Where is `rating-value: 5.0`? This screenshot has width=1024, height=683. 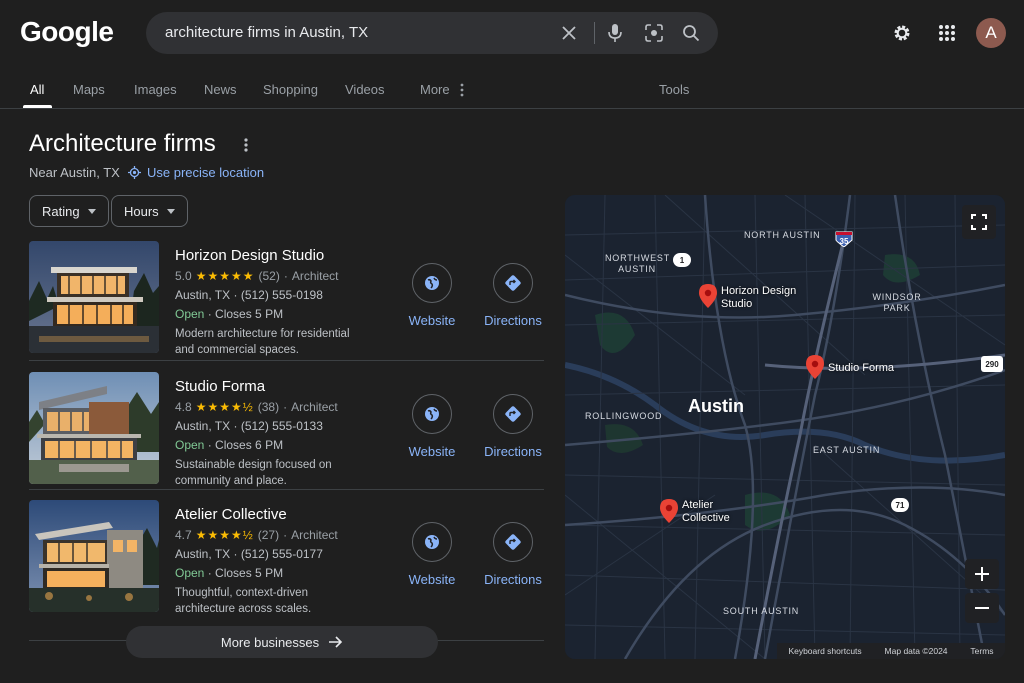
rating-value: 5.0 is located at coordinates (183, 276).